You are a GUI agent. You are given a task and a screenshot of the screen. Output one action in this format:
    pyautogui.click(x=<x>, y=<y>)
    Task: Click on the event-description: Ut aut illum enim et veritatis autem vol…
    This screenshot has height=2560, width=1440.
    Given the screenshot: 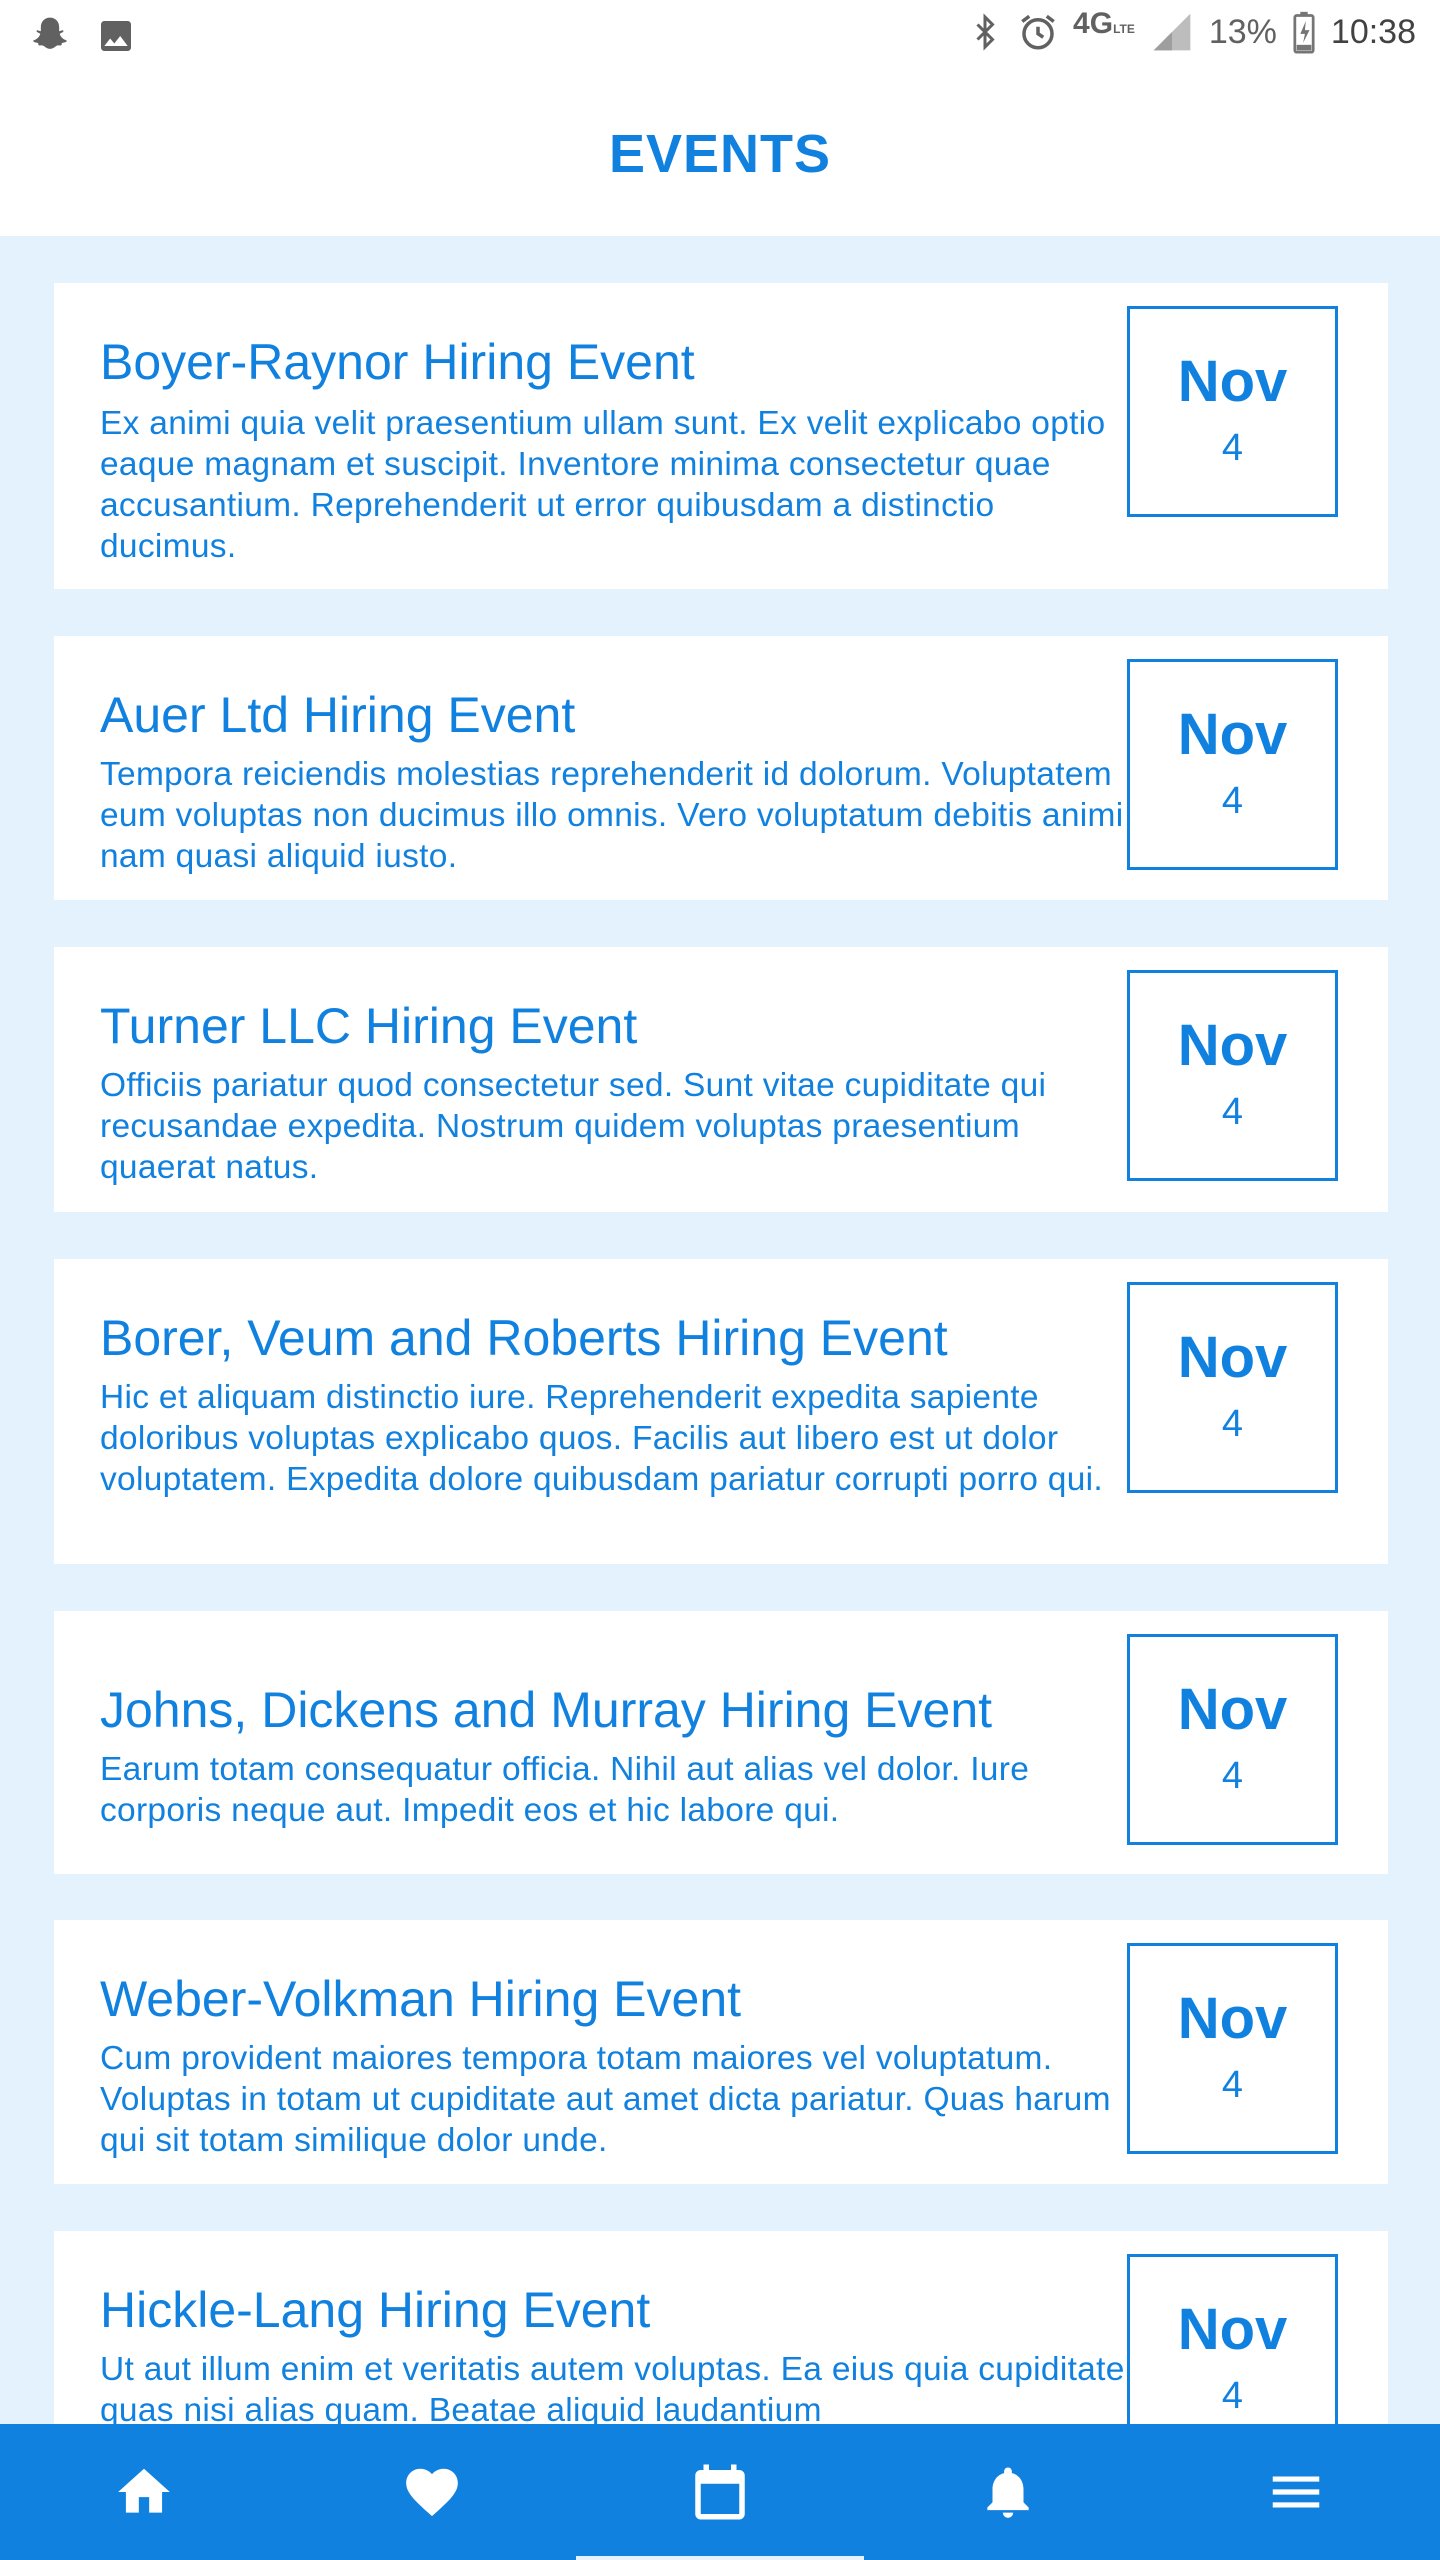 What is the action you would take?
    pyautogui.click(x=612, y=2387)
    